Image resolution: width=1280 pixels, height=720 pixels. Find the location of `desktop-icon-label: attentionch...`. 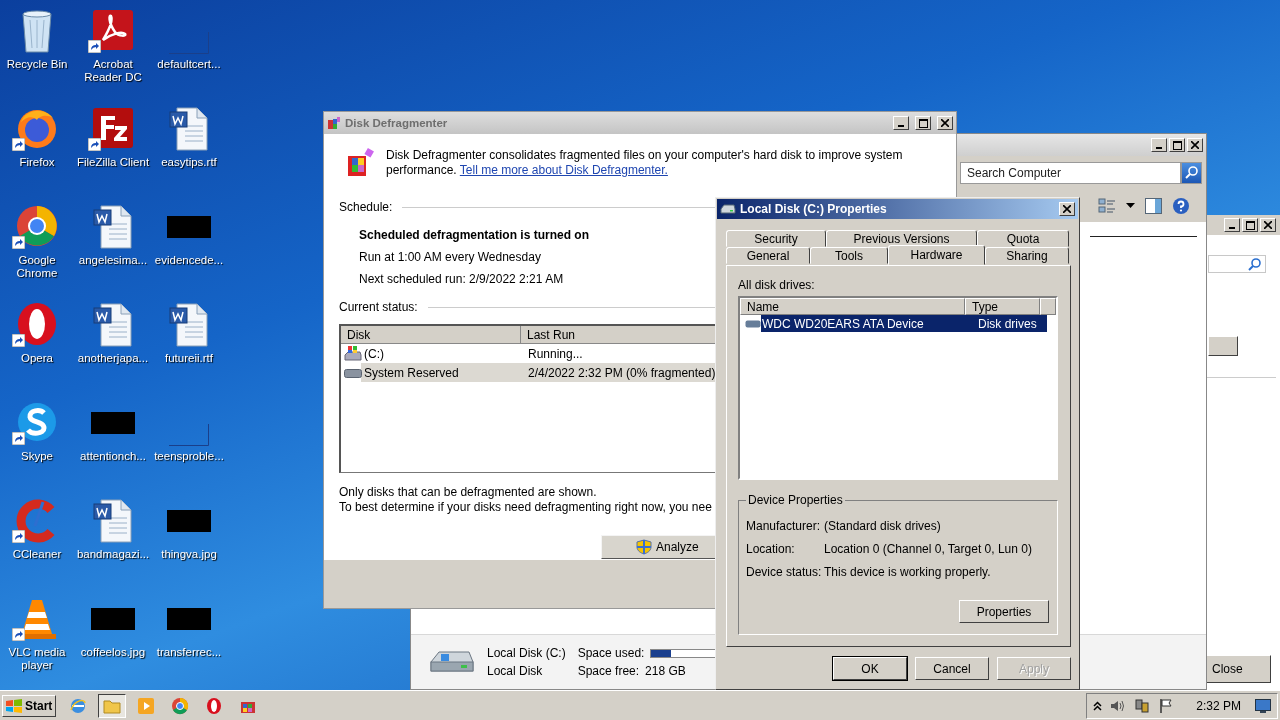

desktop-icon-label: attentionch... is located at coordinates (113, 456).